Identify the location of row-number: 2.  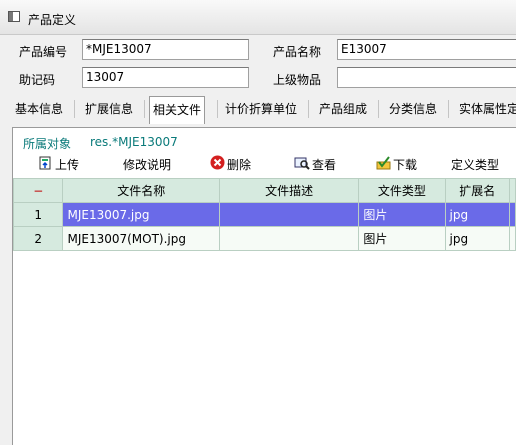
(38, 238).